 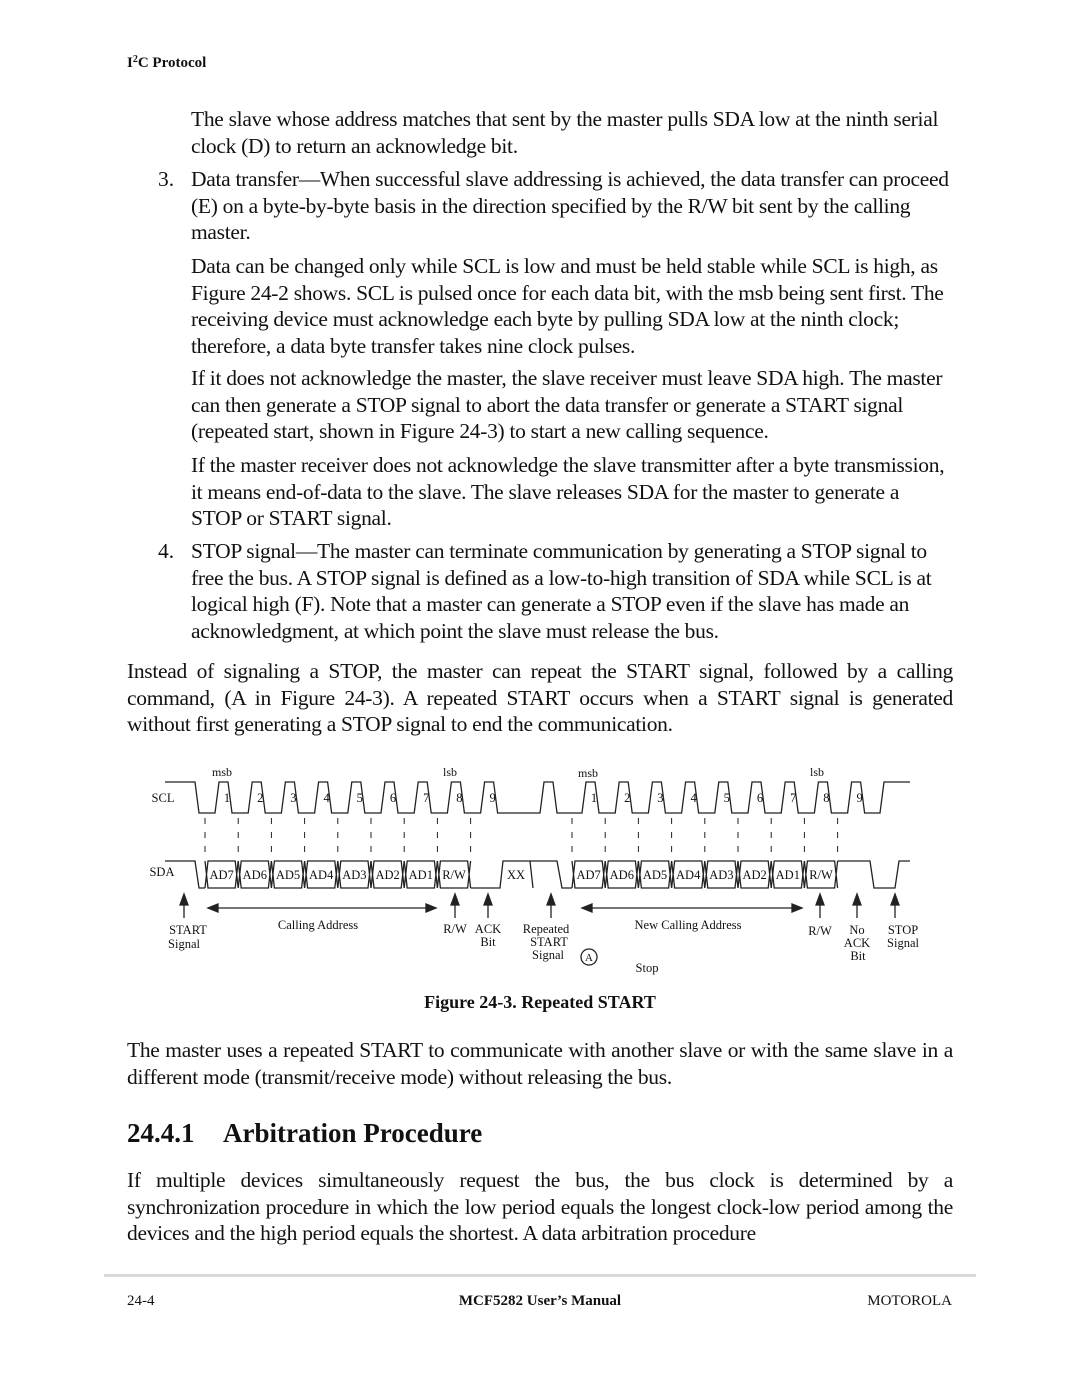 I want to click on section-title: Arbitration Procedure, so click(x=353, y=1133).